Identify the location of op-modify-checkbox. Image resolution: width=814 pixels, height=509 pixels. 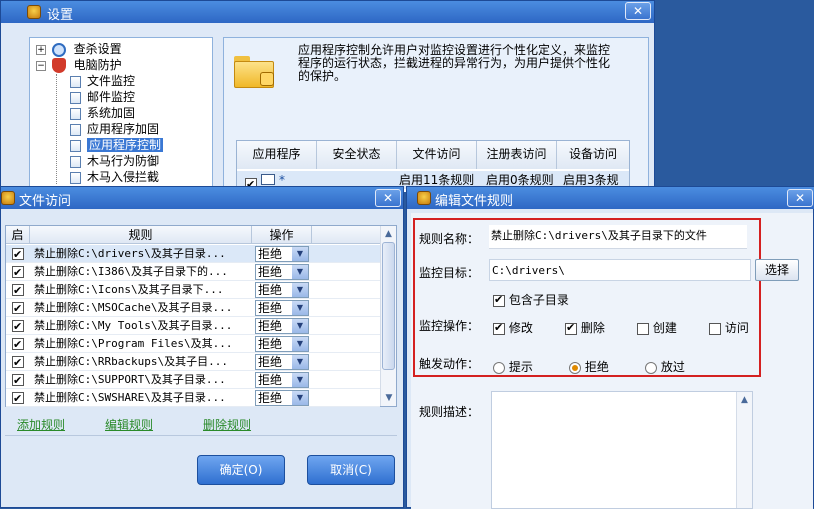
(499, 328).